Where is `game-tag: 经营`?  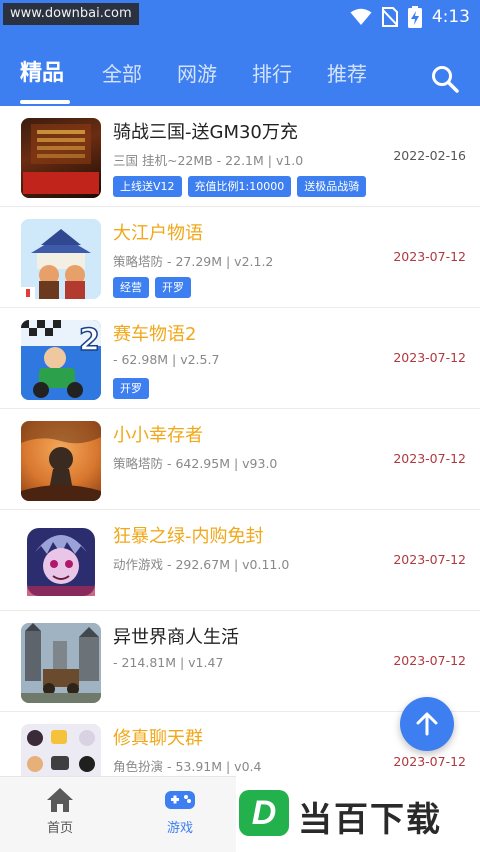 game-tag: 经营 is located at coordinates (131, 287).